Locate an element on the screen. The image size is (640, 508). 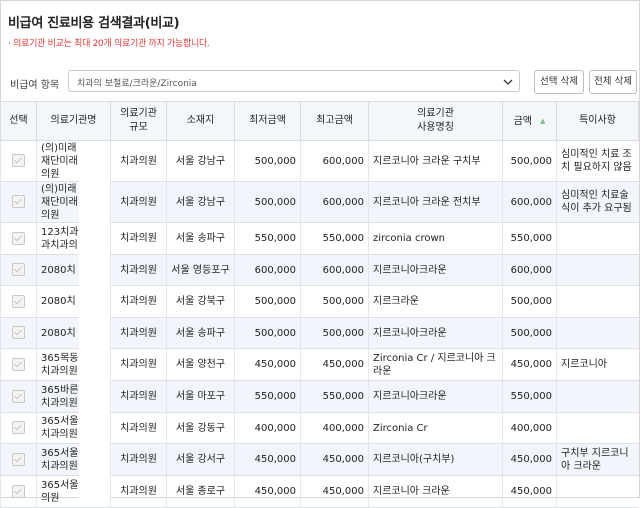
institution-name-line: 365바른 is located at coordinates (60, 390).